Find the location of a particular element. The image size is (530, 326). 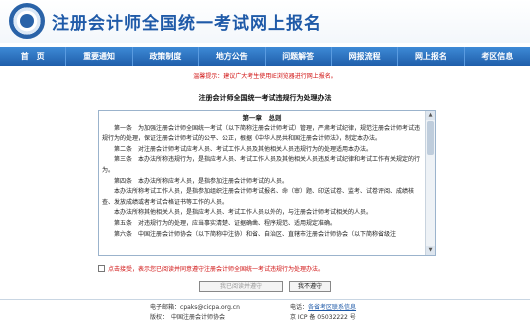

nav-item-registration: 网上报名 is located at coordinates (431, 56).